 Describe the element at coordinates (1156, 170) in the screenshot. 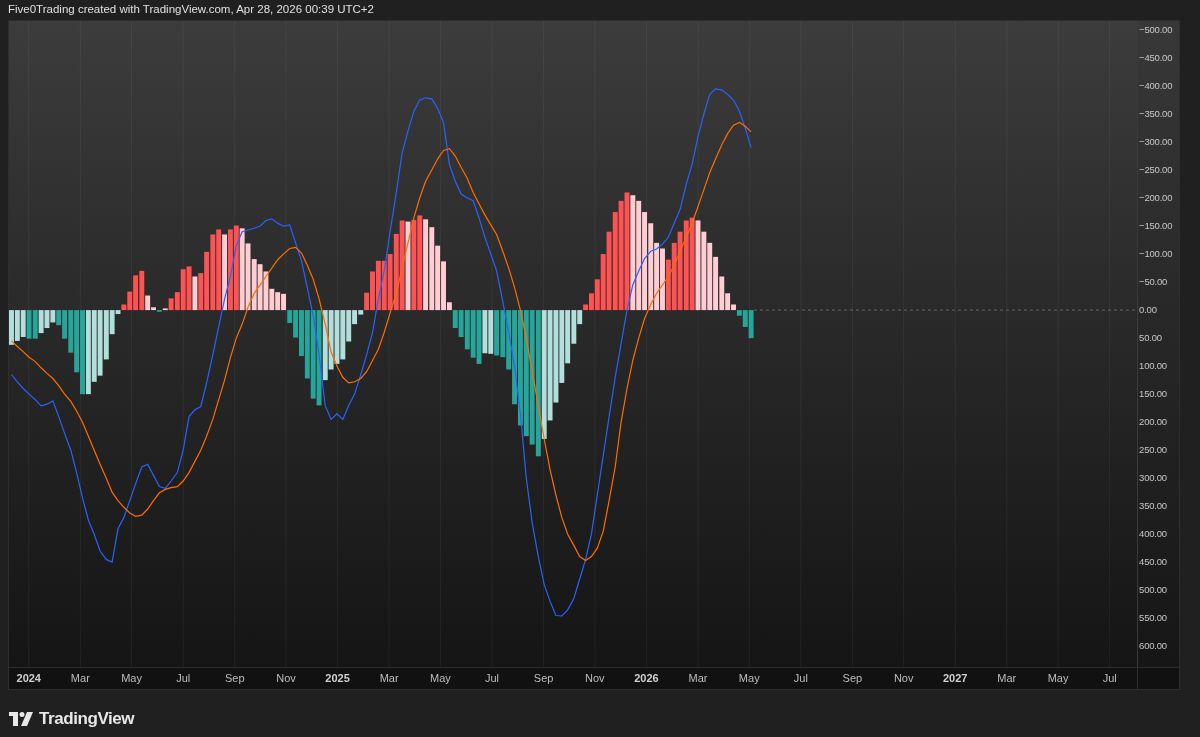

I see `price-scale-label: −250.00` at that location.